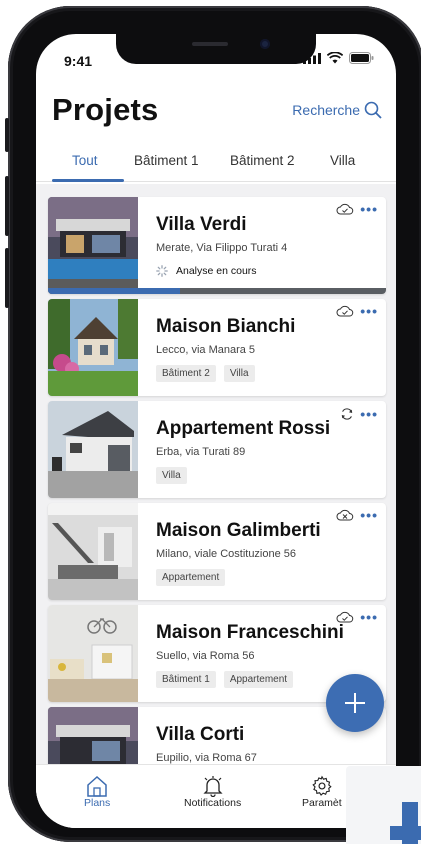 Image resolution: width=421 pixels, height=844 pixels. I want to click on project-title: Maison Franceschini, so click(250, 632).